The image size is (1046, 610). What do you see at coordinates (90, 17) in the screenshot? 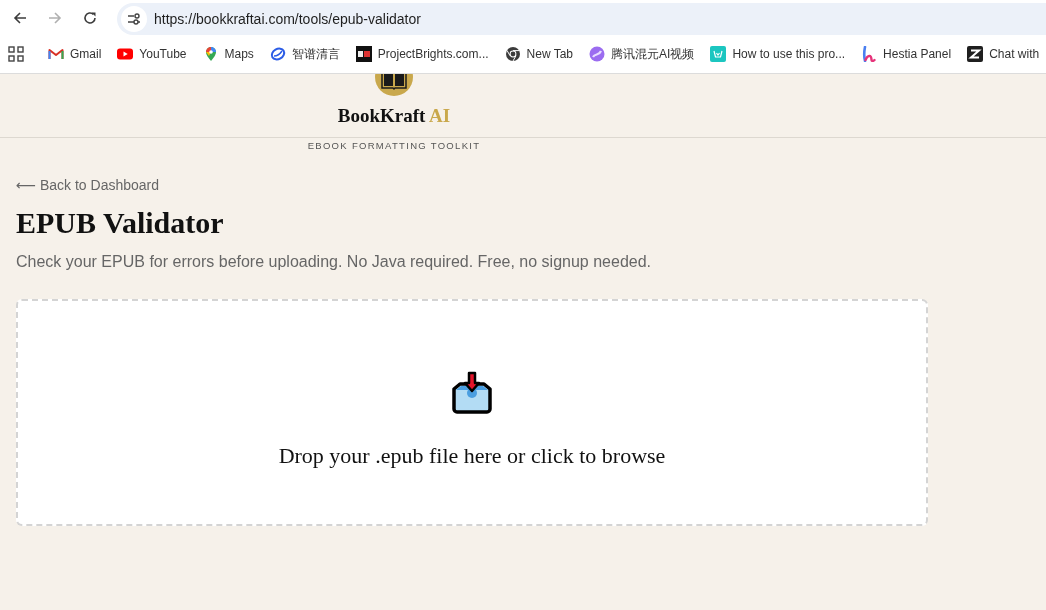
I see `reload-icon` at bounding box center [90, 17].